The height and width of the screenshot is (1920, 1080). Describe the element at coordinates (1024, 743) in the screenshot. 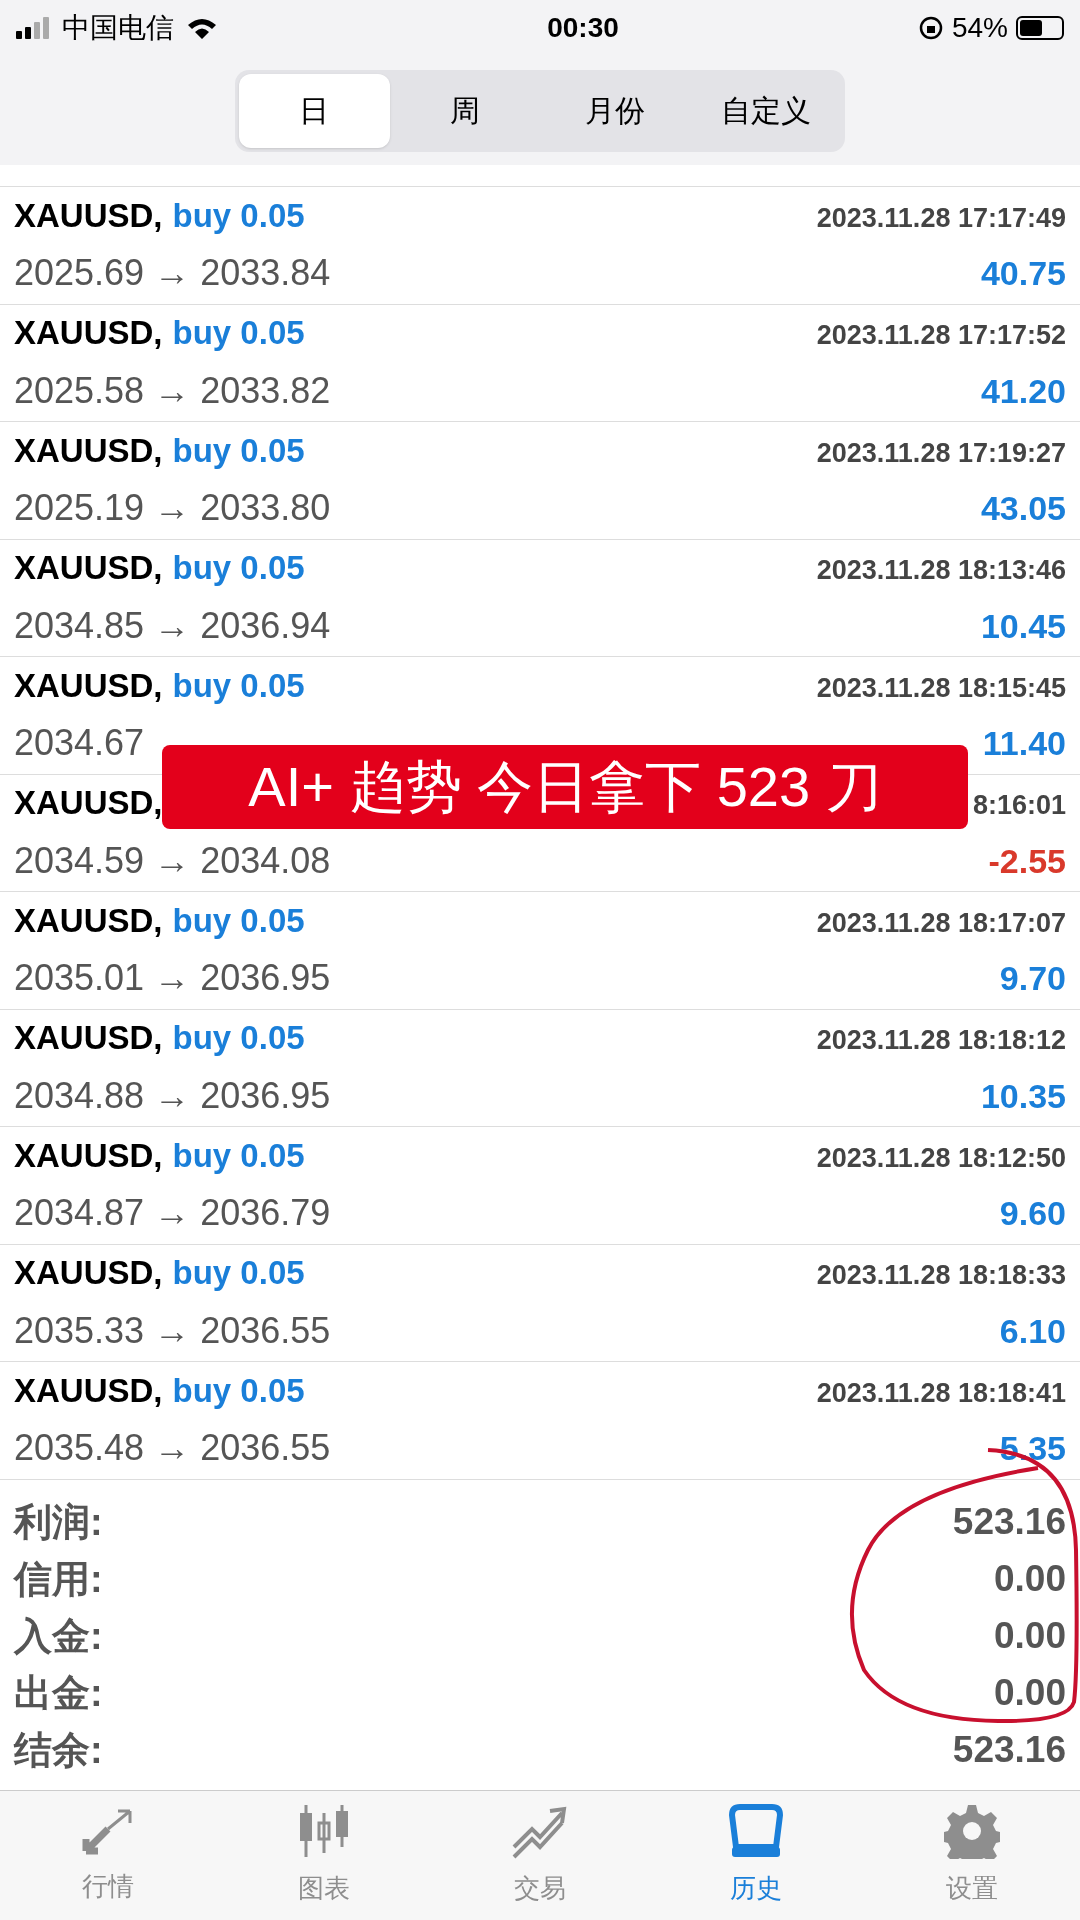

I see `profit-value: 11.40` at that location.